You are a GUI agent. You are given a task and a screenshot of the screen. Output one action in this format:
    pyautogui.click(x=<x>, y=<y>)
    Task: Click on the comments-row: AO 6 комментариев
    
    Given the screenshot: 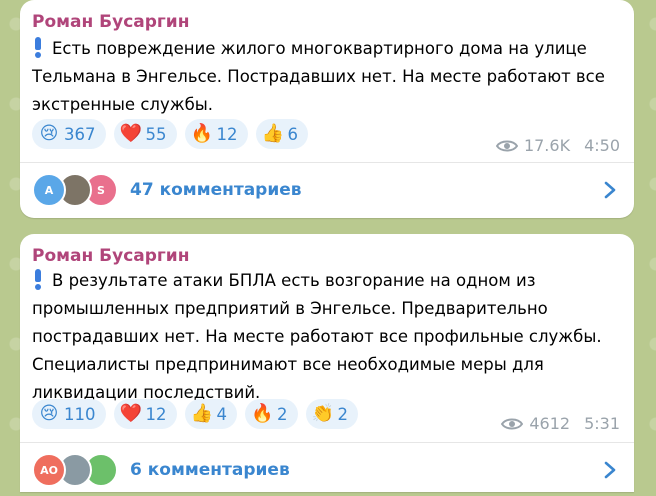 What is the action you would take?
    pyautogui.click(x=327, y=470)
    